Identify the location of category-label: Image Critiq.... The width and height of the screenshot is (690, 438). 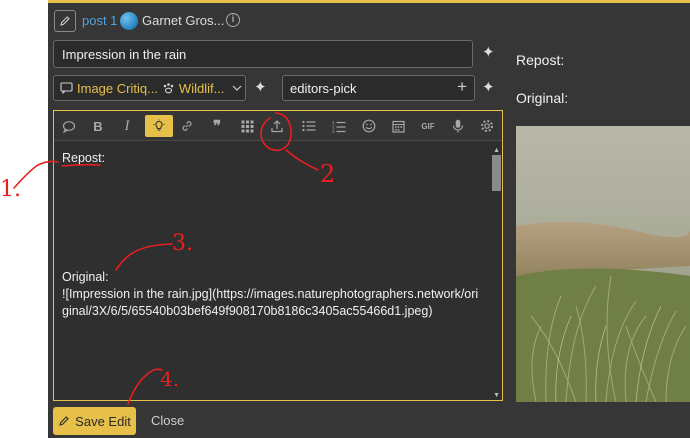
(117, 88).